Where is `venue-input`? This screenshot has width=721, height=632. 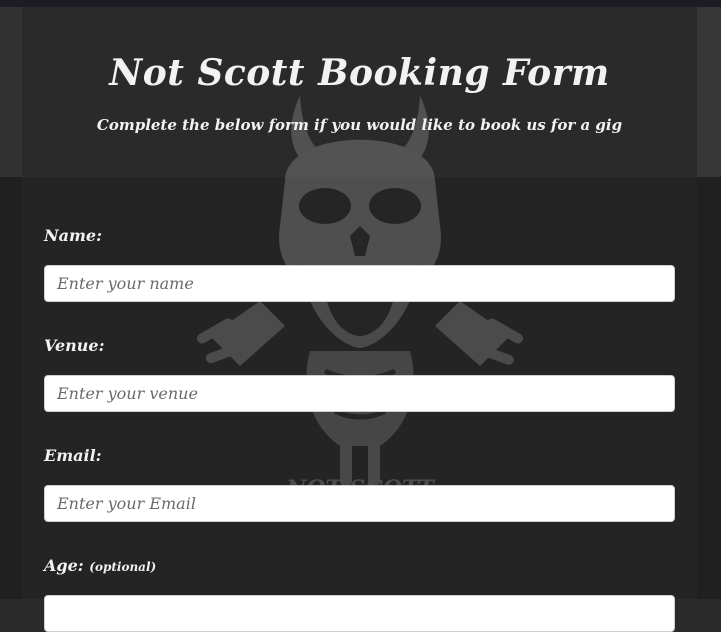 venue-input is located at coordinates (359, 393).